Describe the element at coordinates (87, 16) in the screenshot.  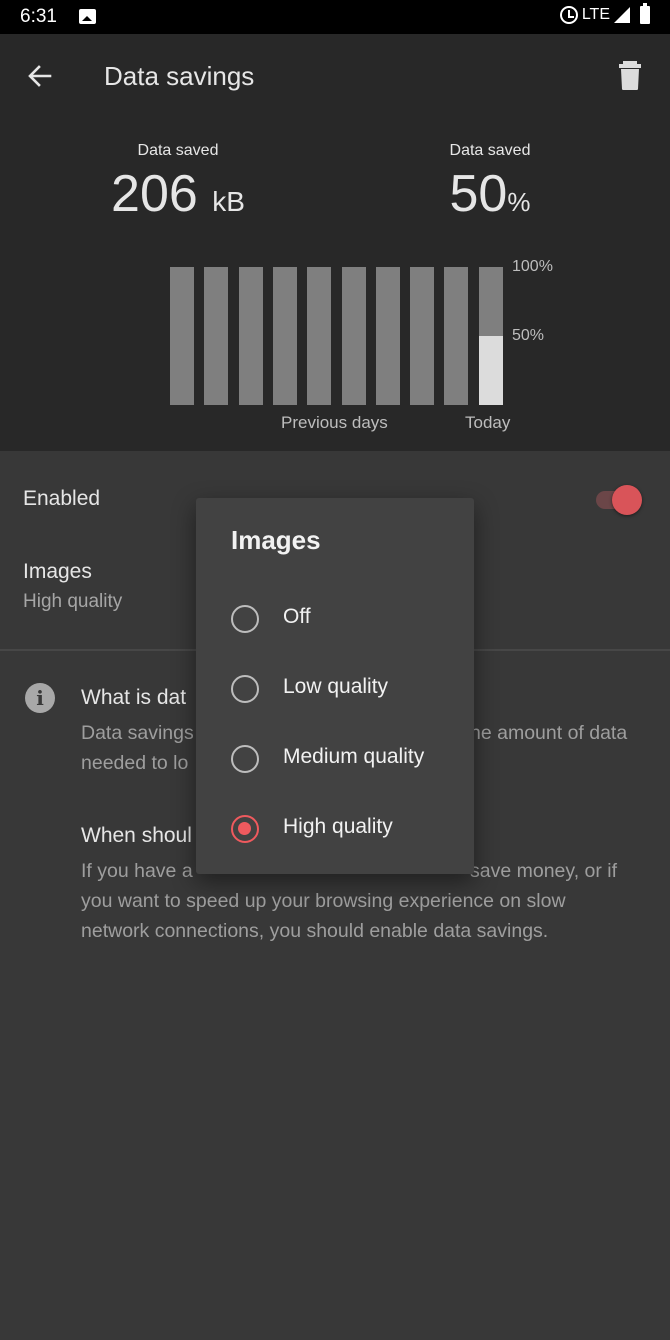
I see `image-icon` at that location.